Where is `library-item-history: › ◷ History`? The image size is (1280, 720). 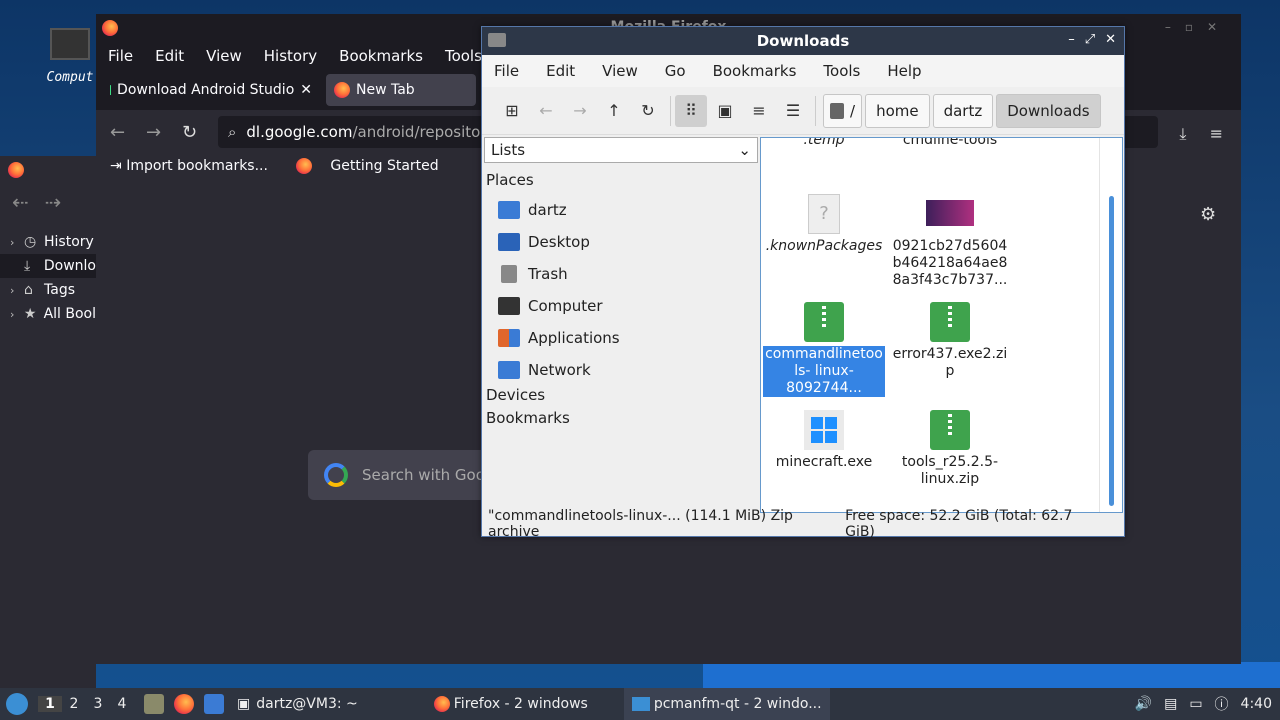 library-item-history: › ◷ History is located at coordinates (48, 242).